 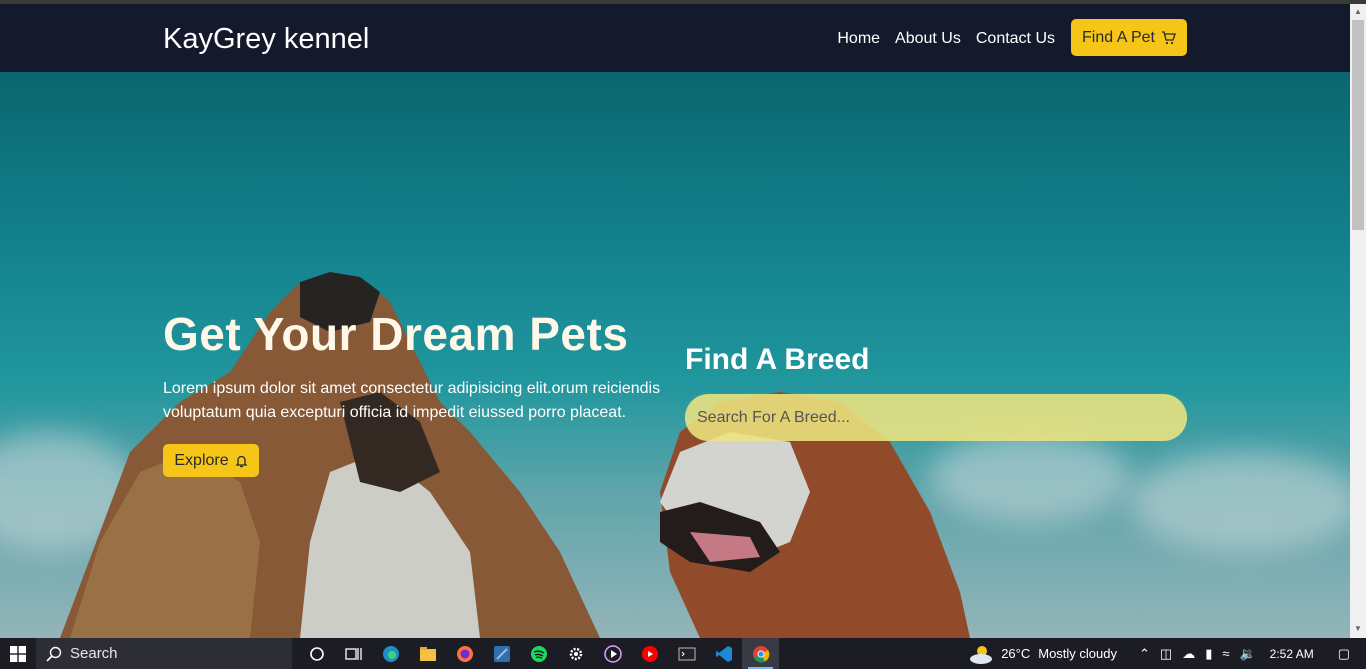 I want to click on spotify-icon, so click(x=538, y=653).